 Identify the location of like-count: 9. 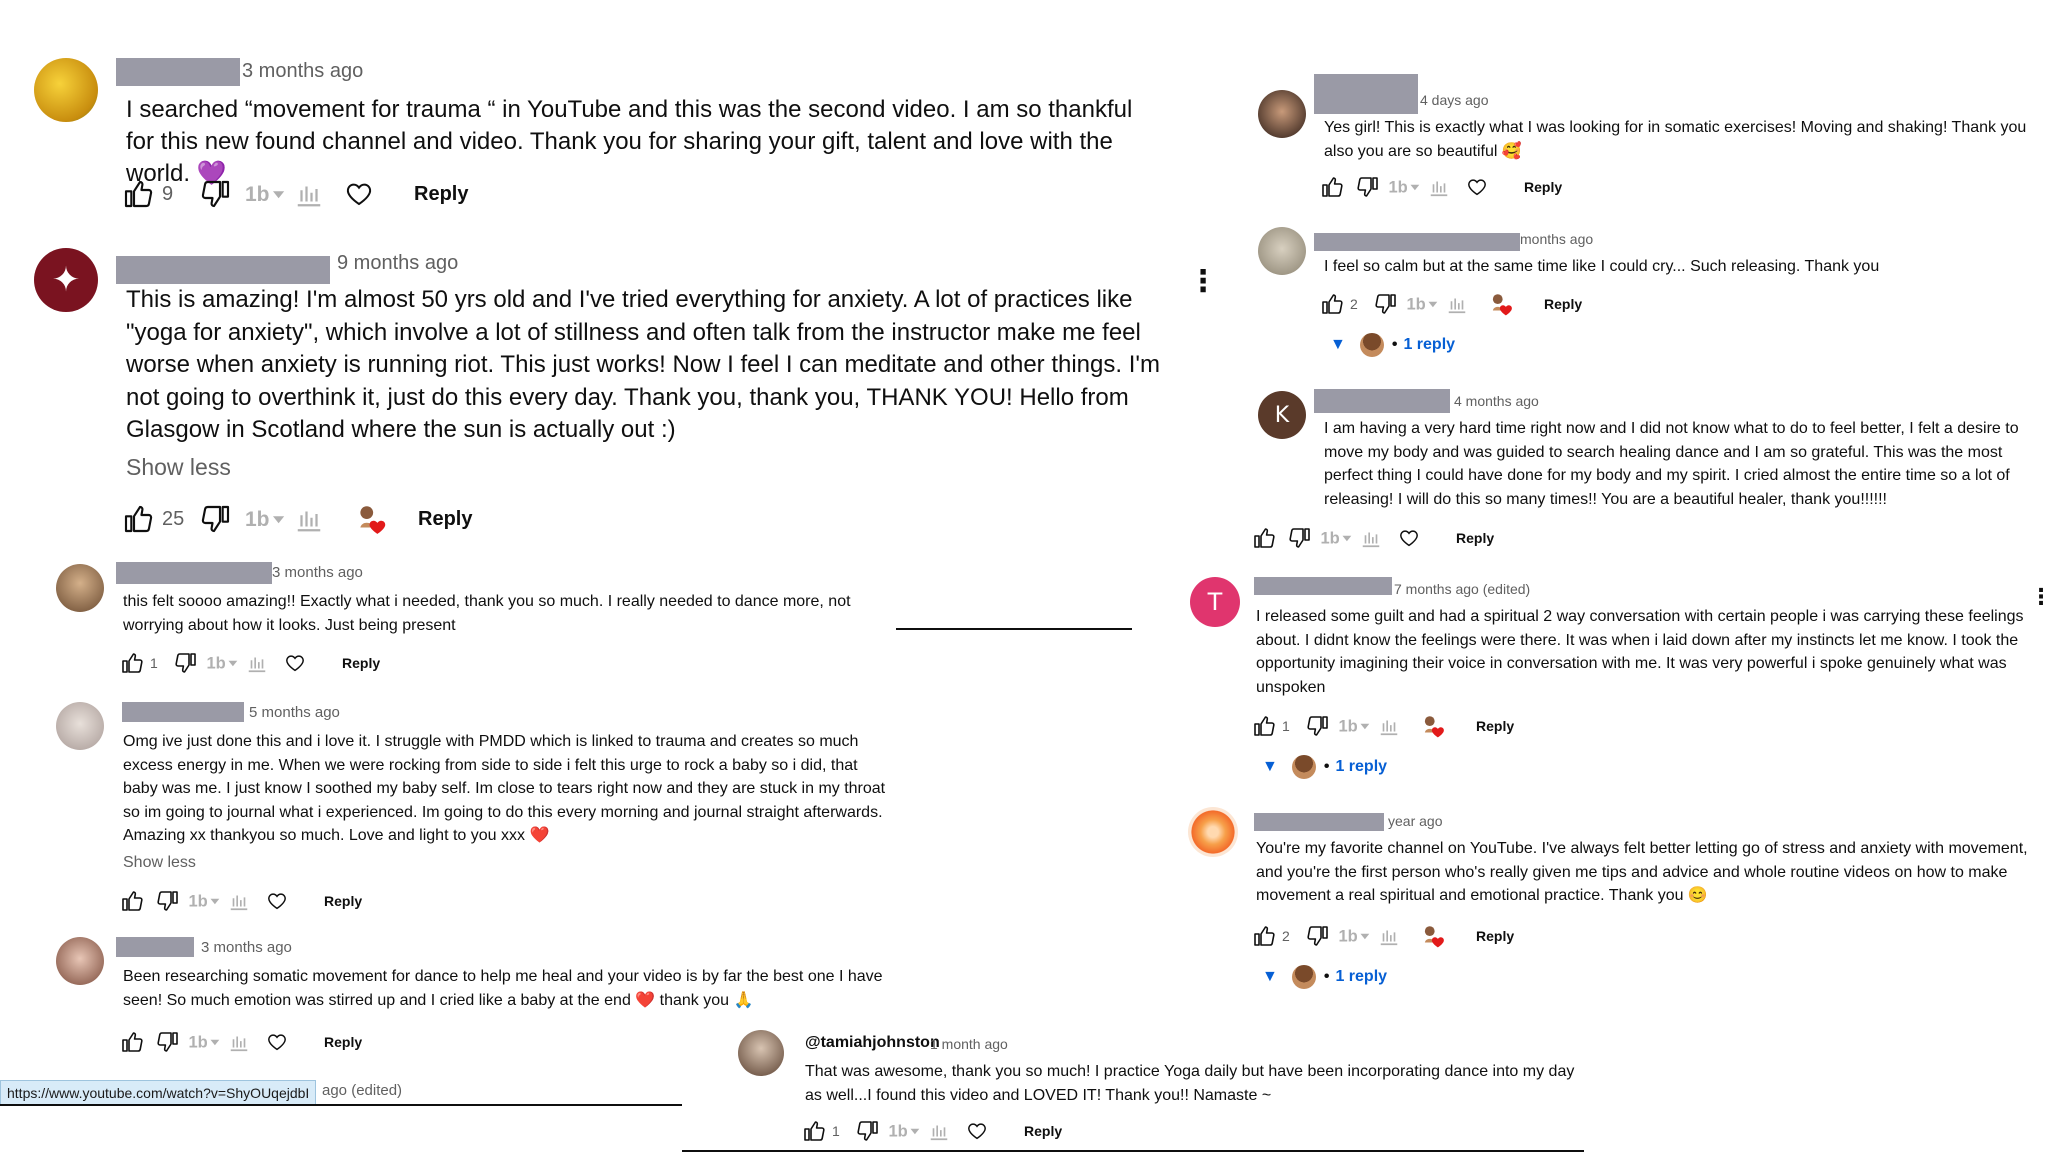
(168, 193).